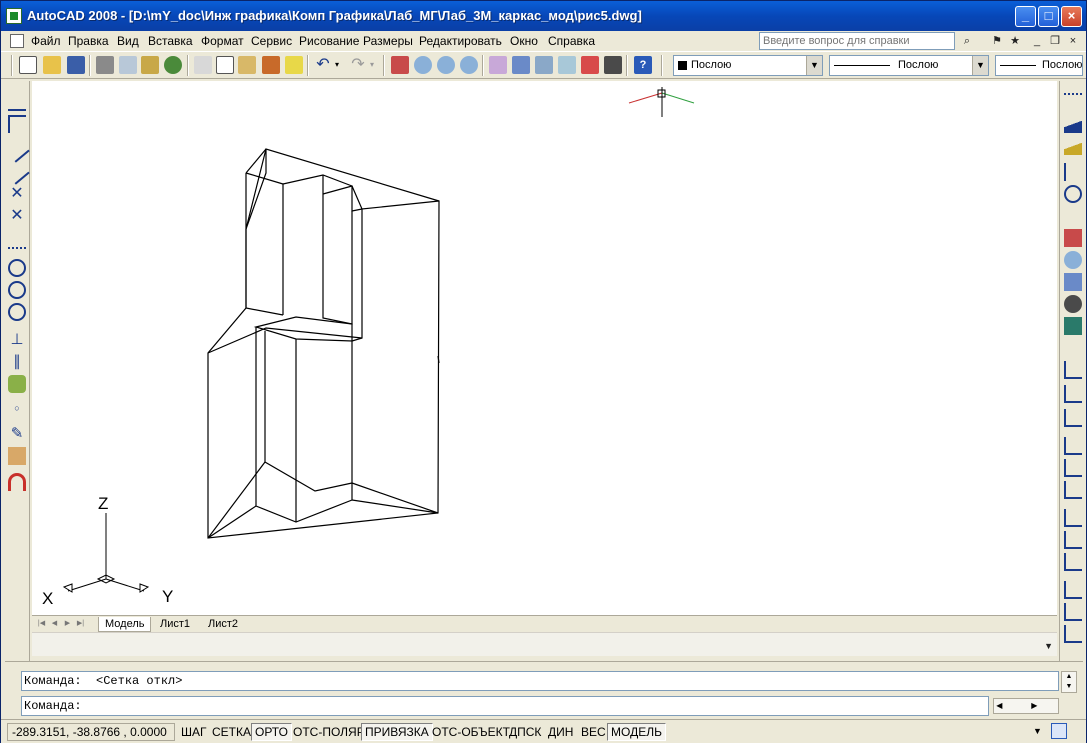 The height and width of the screenshot is (743, 1087). Describe the element at coordinates (125, 624) in the screenshot. I see `tab-model: Модель` at that location.